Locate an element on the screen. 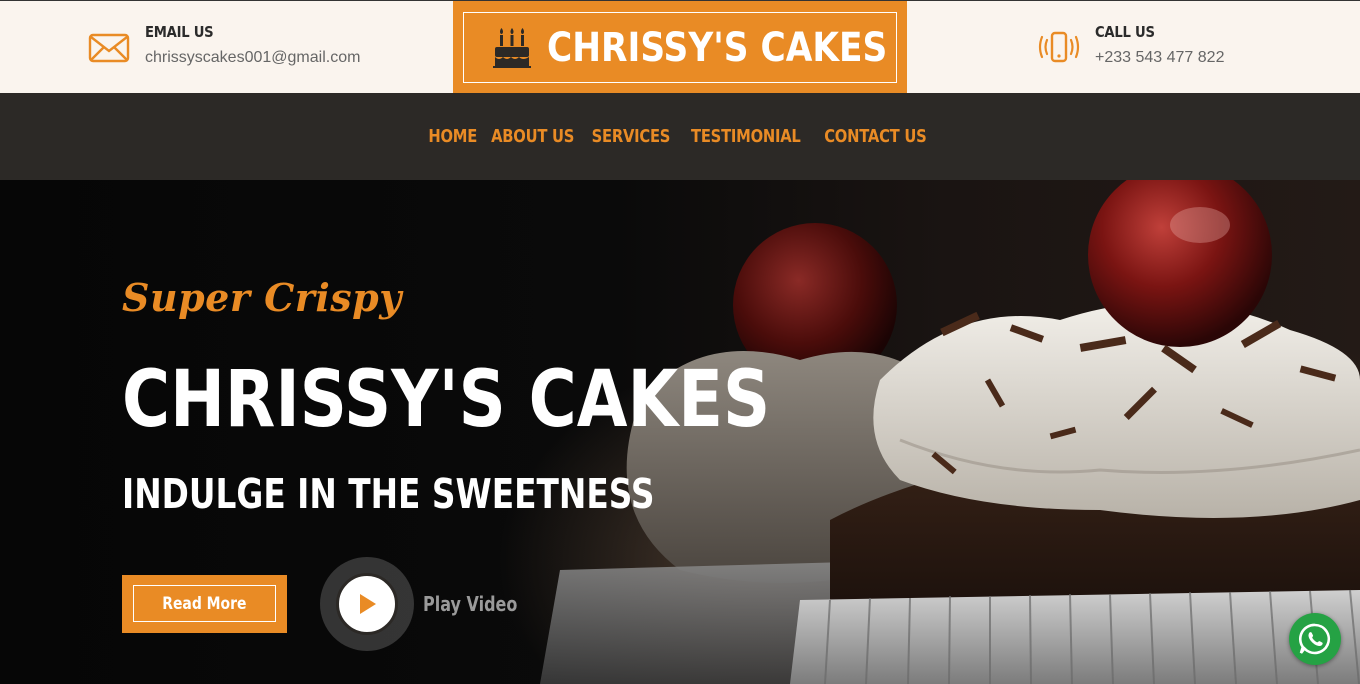 Image resolution: width=1360 pixels, height=684 pixels. phone-number: +233 543 477 822 is located at coordinates (1159, 58).